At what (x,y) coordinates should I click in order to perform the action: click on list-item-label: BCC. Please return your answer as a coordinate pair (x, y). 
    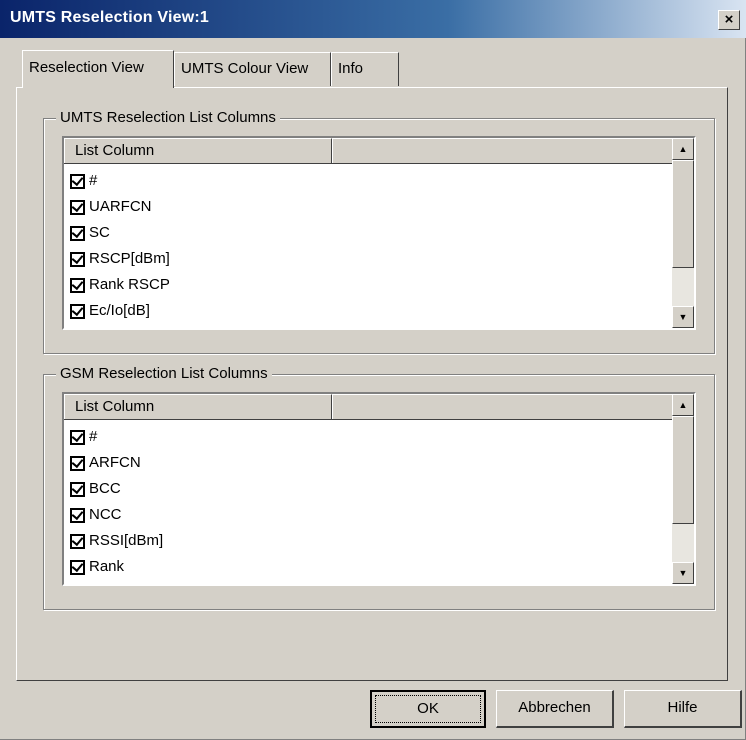
    Looking at the image, I should click on (105, 488).